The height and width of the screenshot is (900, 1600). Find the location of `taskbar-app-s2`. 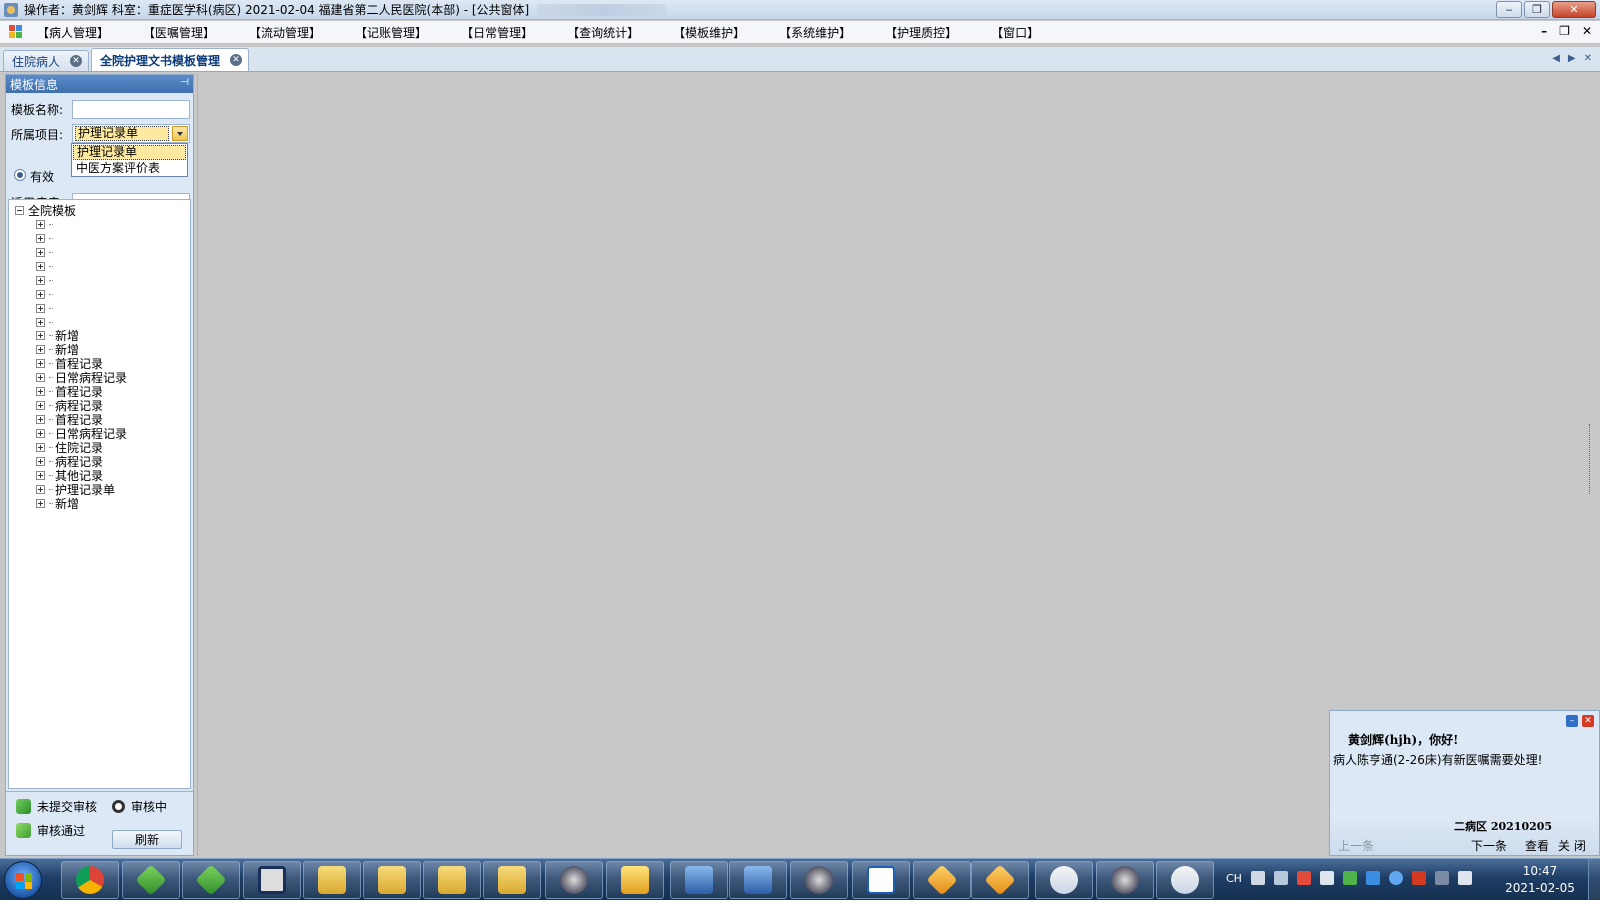

taskbar-app-s2 is located at coordinates (211, 880).